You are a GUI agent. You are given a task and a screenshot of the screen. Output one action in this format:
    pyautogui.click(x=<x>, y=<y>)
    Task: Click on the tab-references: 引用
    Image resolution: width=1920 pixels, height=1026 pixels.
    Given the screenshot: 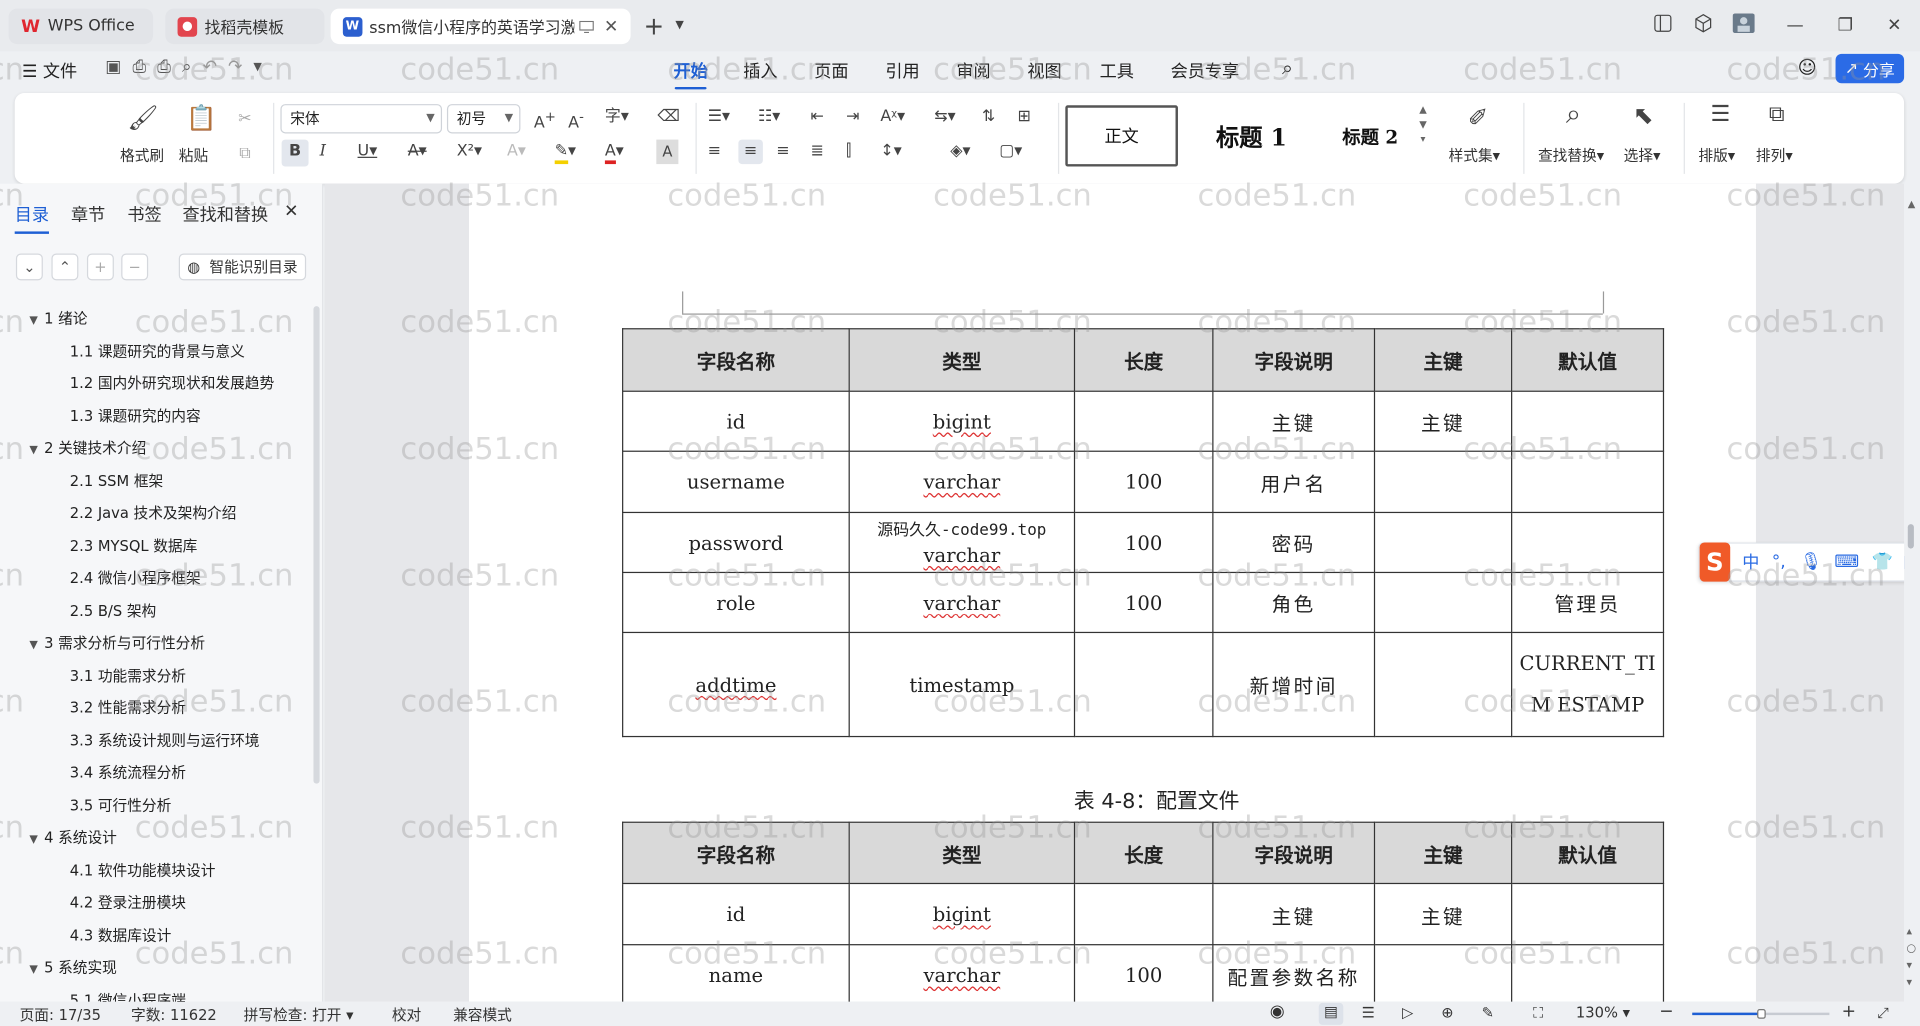 What is the action you would take?
    pyautogui.click(x=902, y=71)
    